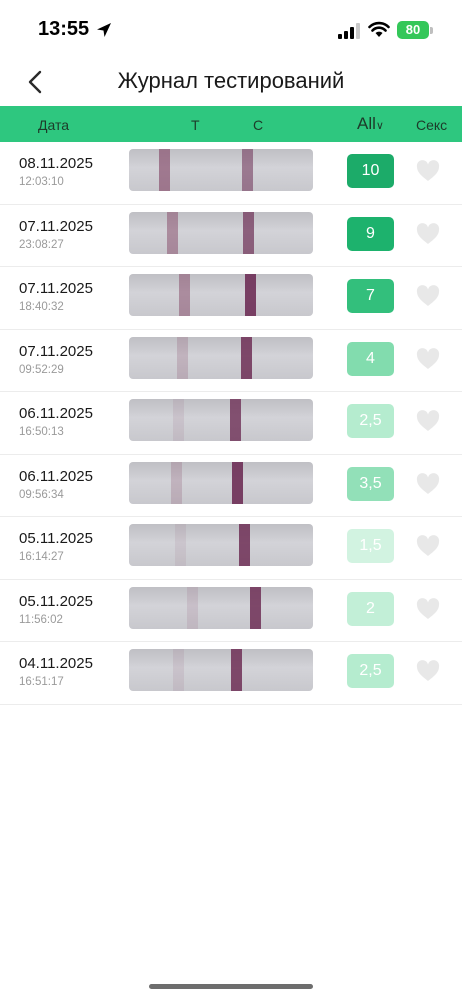  I want to click on table-row: 06.11.2025 09:56:34 3,5, so click(231, 486).